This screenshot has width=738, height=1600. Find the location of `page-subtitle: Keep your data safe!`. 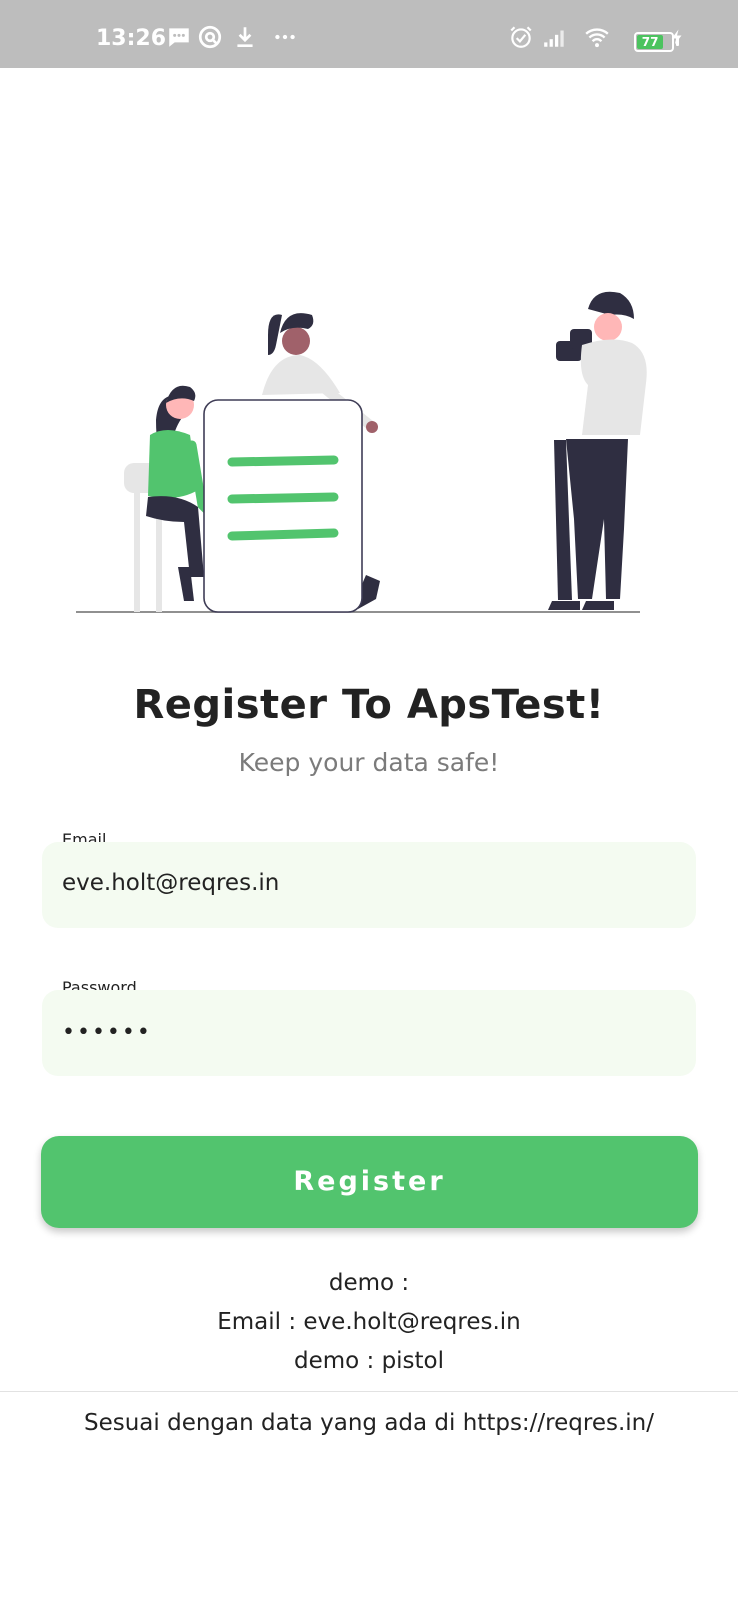

page-subtitle: Keep your data safe! is located at coordinates (369, 762).